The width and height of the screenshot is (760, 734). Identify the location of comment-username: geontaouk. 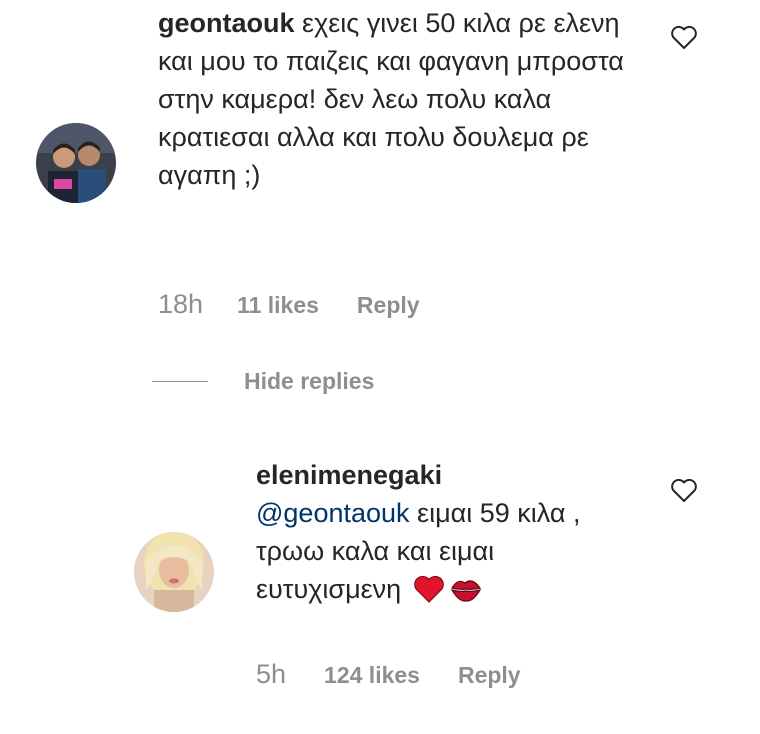
(226, 23).